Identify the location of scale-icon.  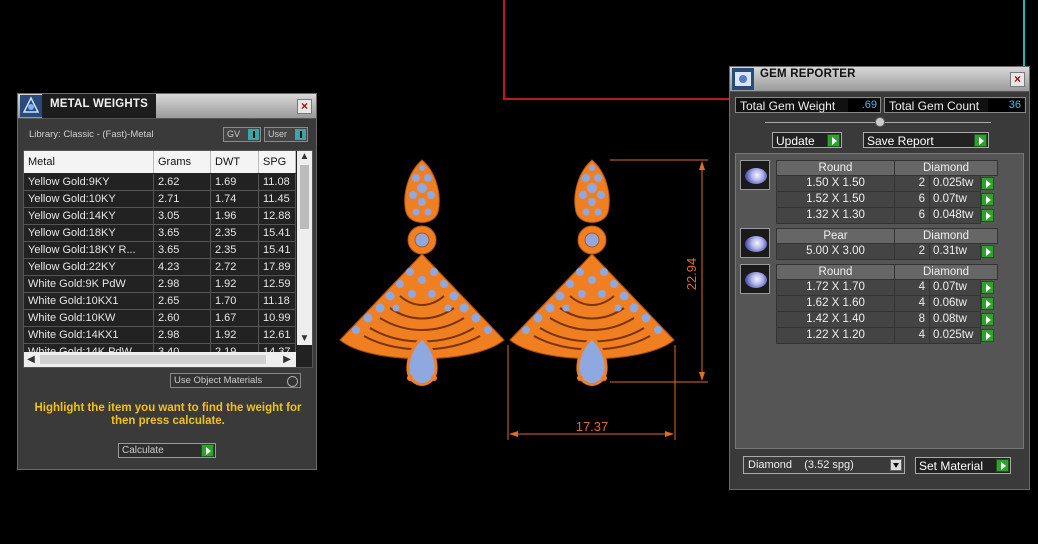
(31, 106).